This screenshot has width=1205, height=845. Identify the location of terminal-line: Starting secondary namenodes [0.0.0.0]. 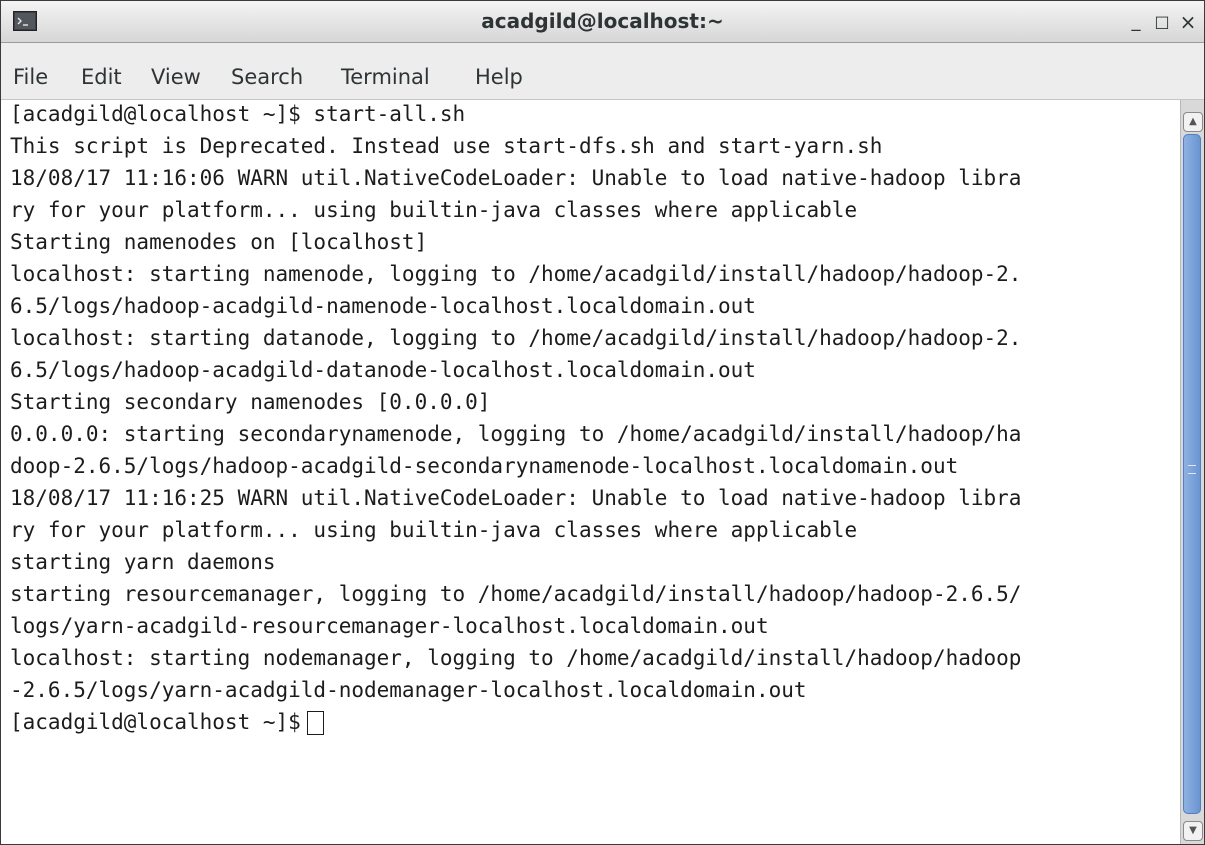
(250, 402).